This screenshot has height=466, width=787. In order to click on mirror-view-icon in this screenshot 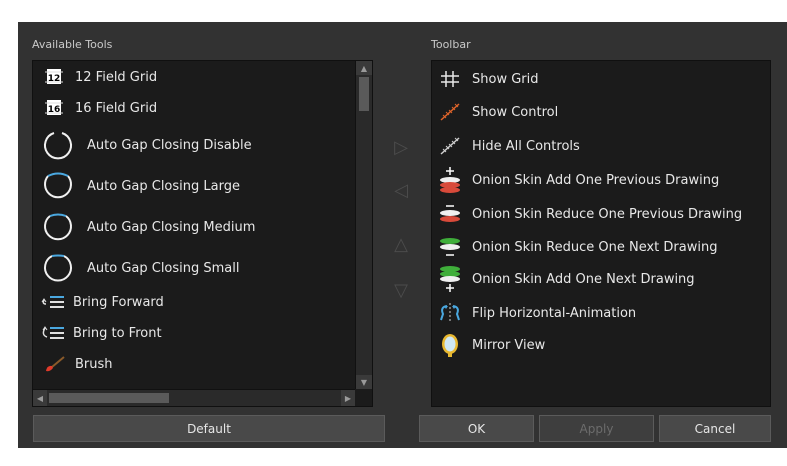, I will do `click(450, 345)`.